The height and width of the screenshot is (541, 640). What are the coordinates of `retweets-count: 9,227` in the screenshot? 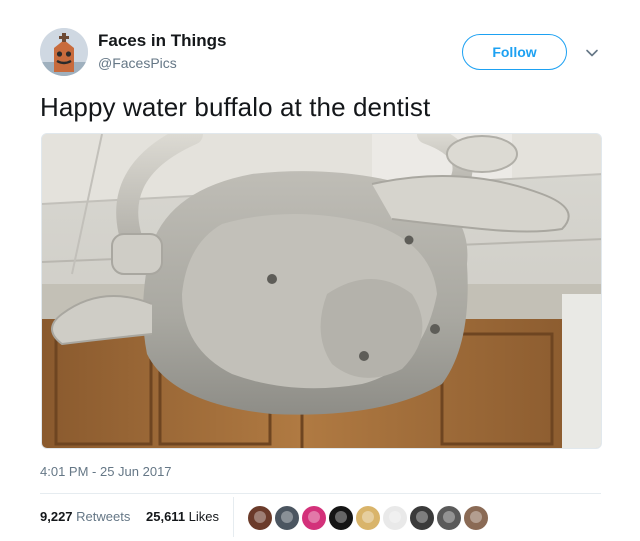 It's located at (56, 516).